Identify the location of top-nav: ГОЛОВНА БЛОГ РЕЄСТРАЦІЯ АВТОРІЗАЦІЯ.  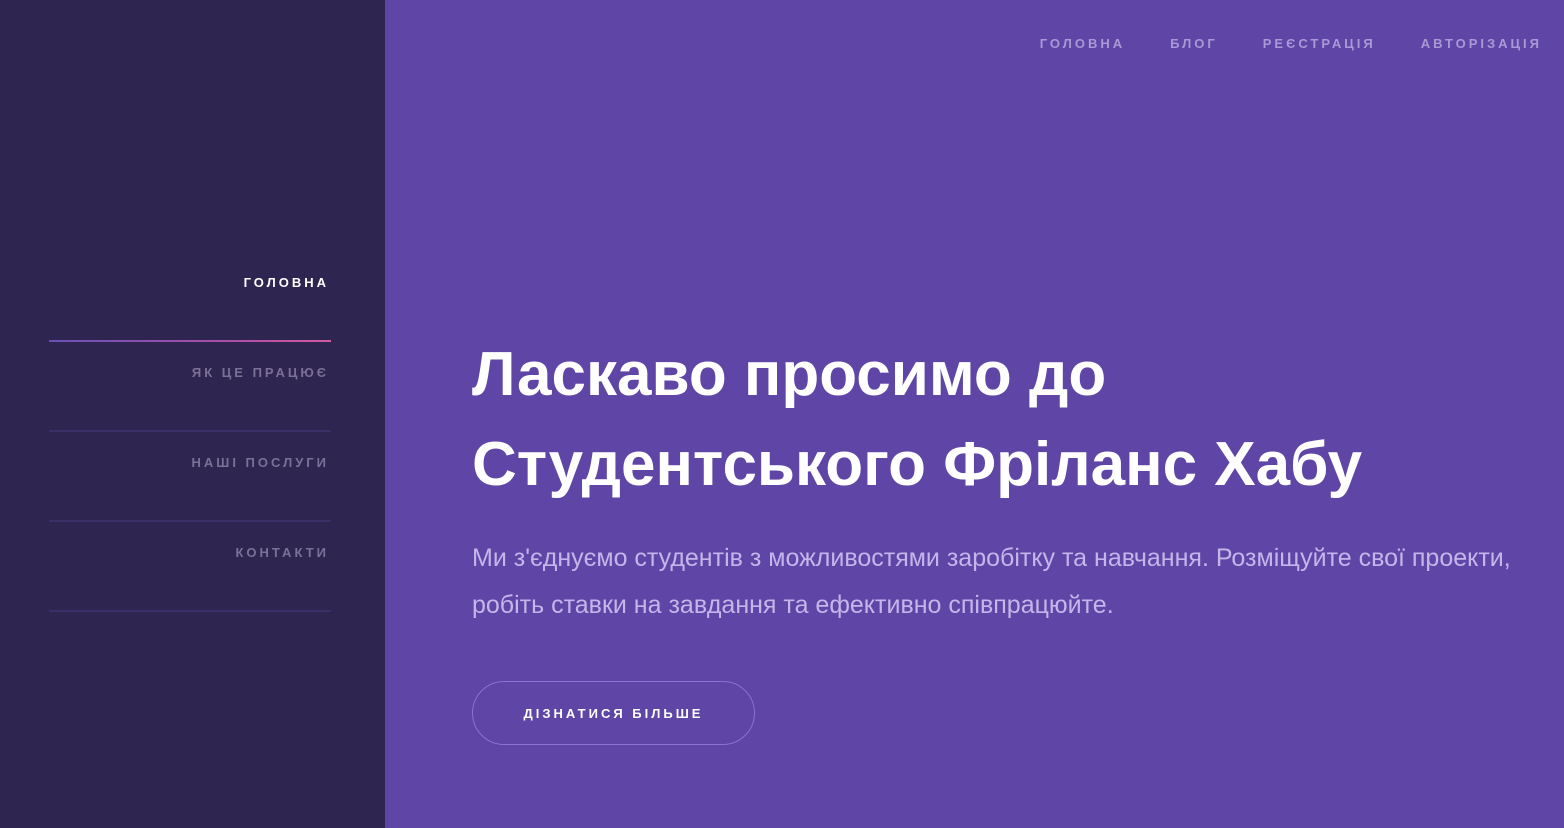
(1291, 43).